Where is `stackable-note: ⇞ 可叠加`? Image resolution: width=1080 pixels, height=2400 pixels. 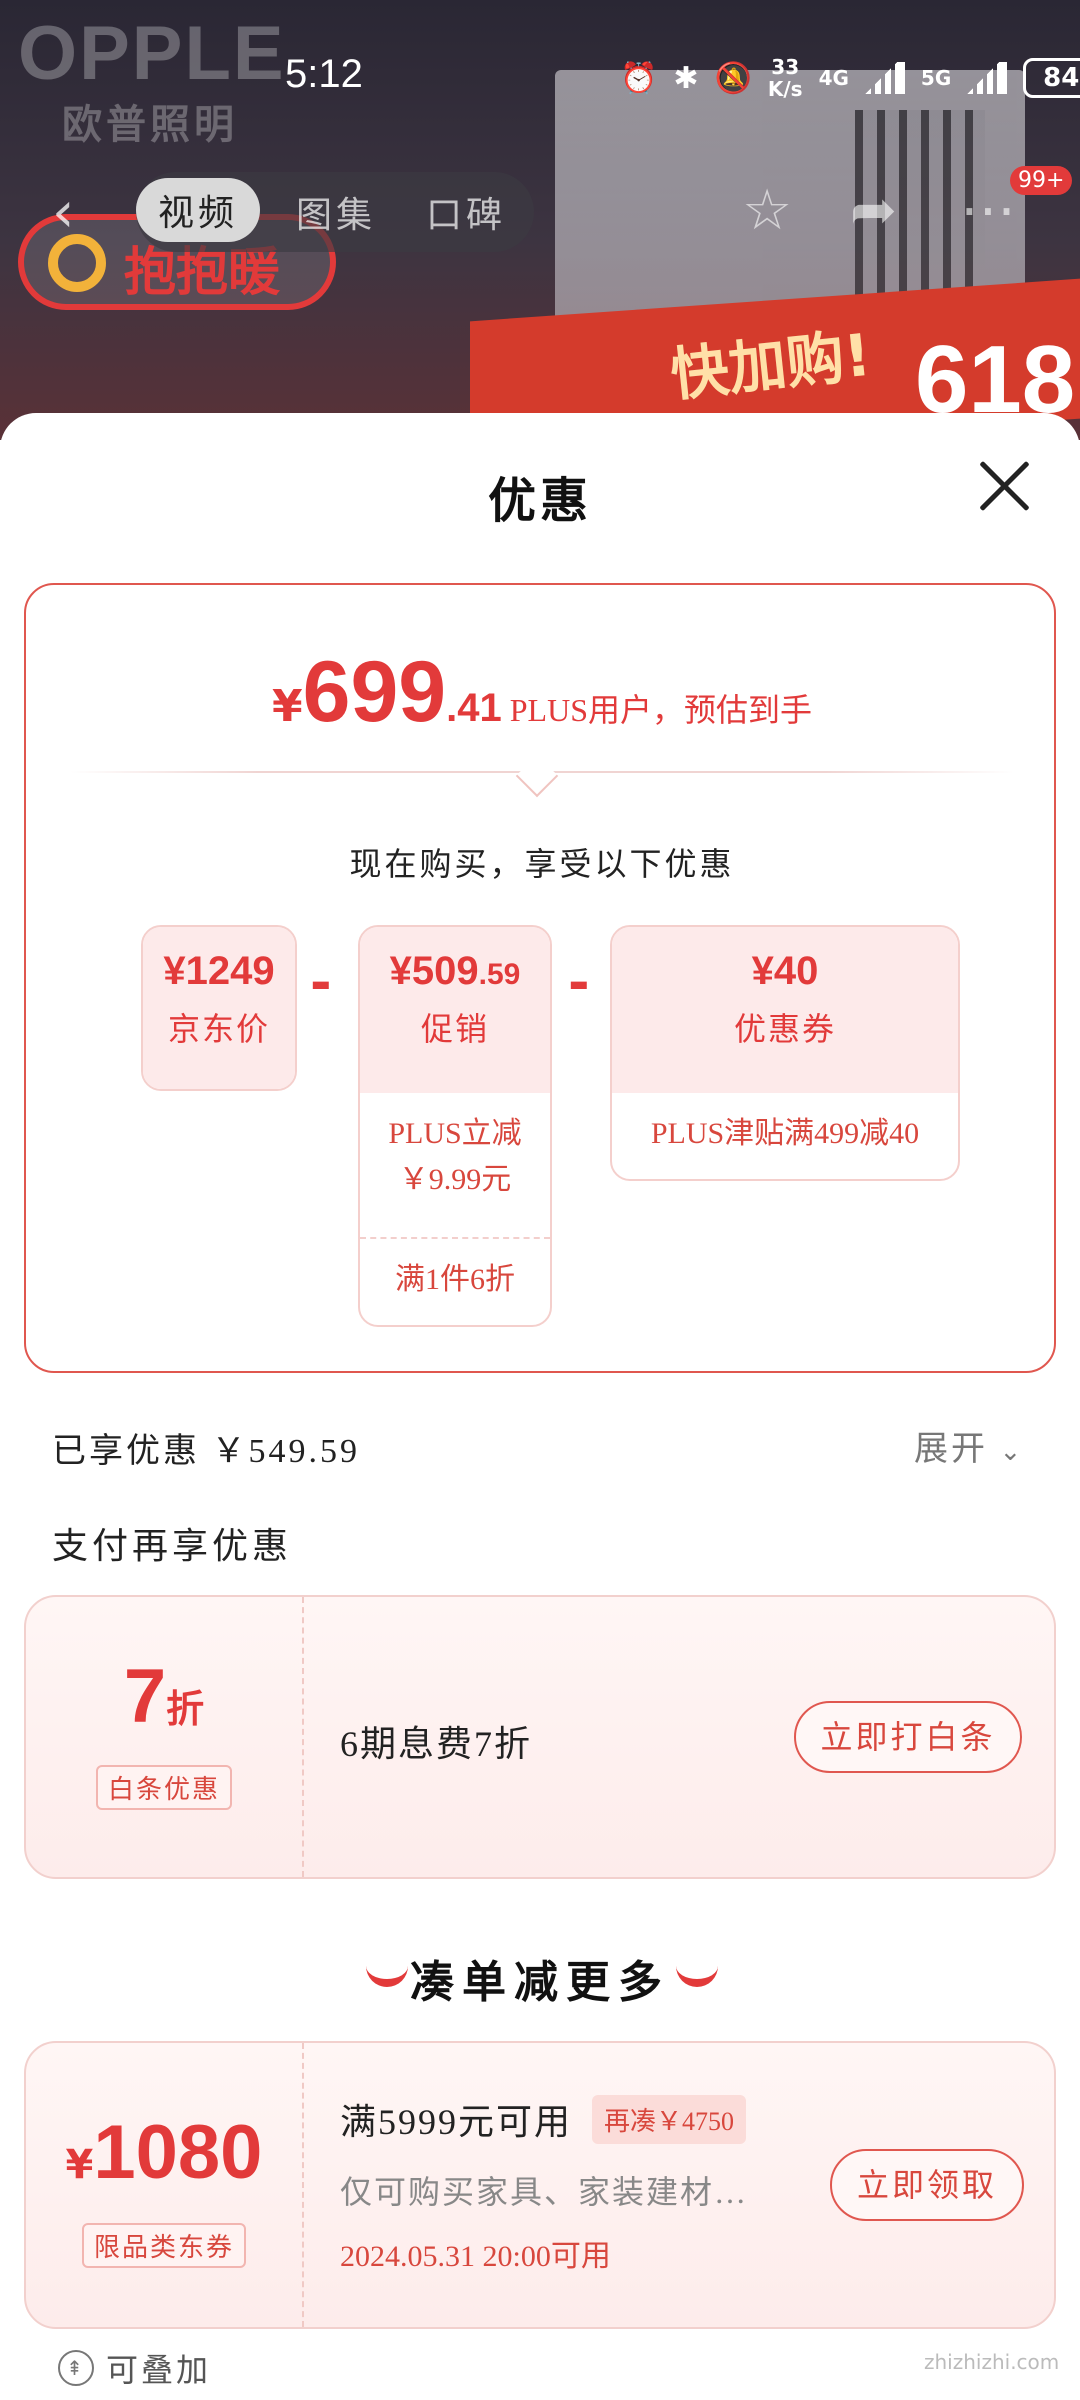
stackable-note: ⇞ 可叠加 is located at coordinates (134, 2368).